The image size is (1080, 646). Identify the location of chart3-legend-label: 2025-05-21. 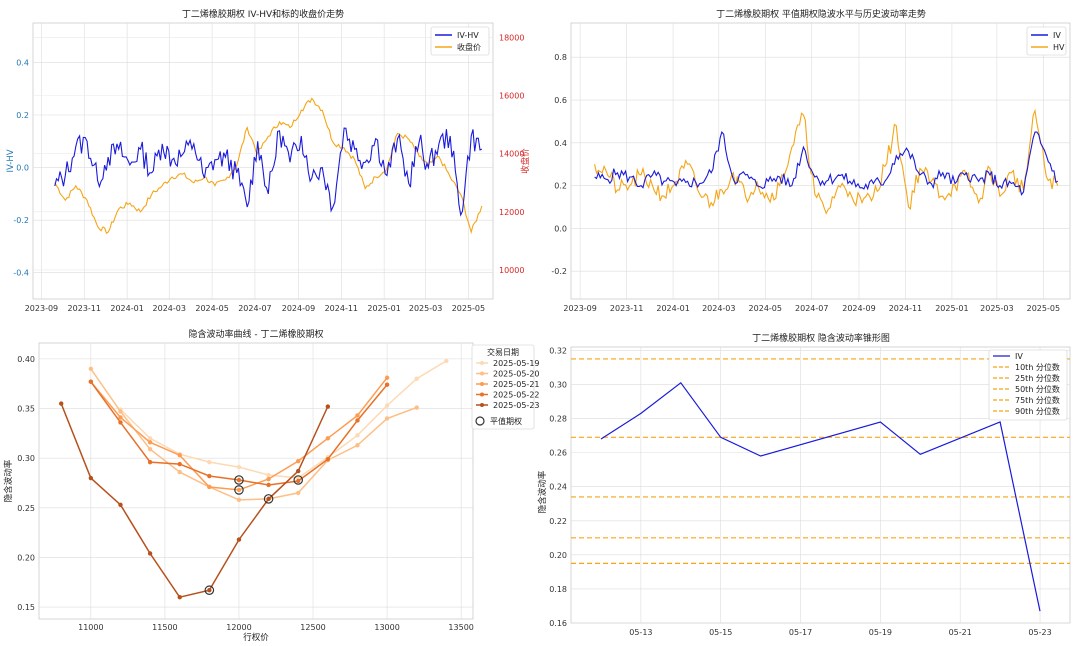
(516, 384).